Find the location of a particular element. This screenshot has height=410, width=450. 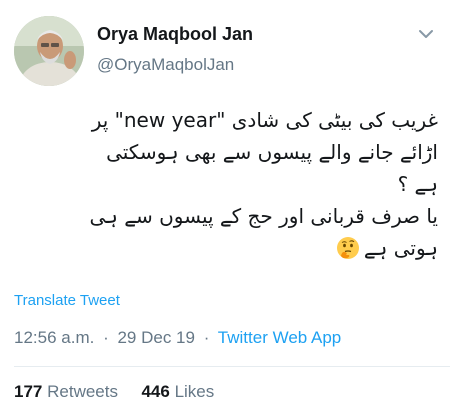

retweets-stat: 177 Retweets is located at coordinates (68, 391).